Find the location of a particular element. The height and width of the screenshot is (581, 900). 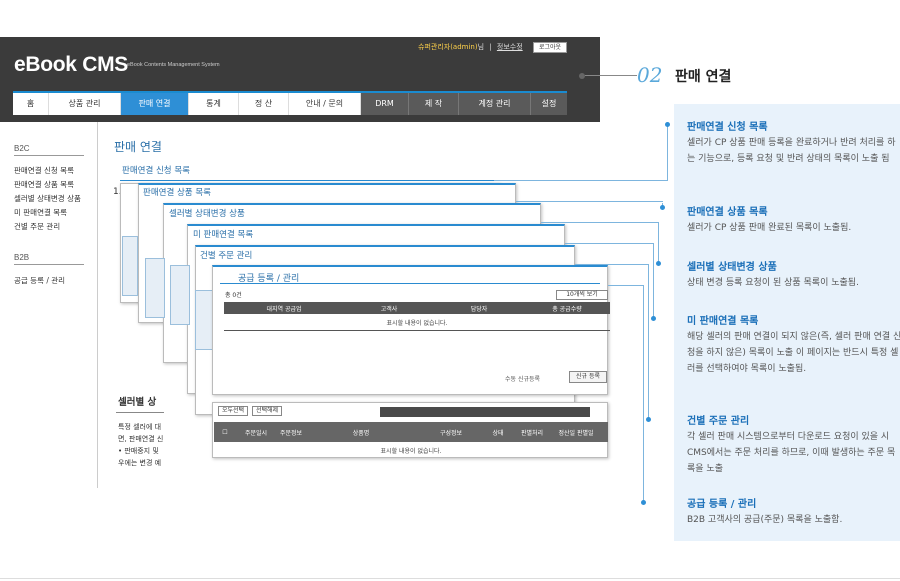

desc-title-request: 판매연결 신청 목록 is located at coordinates (727, 127).